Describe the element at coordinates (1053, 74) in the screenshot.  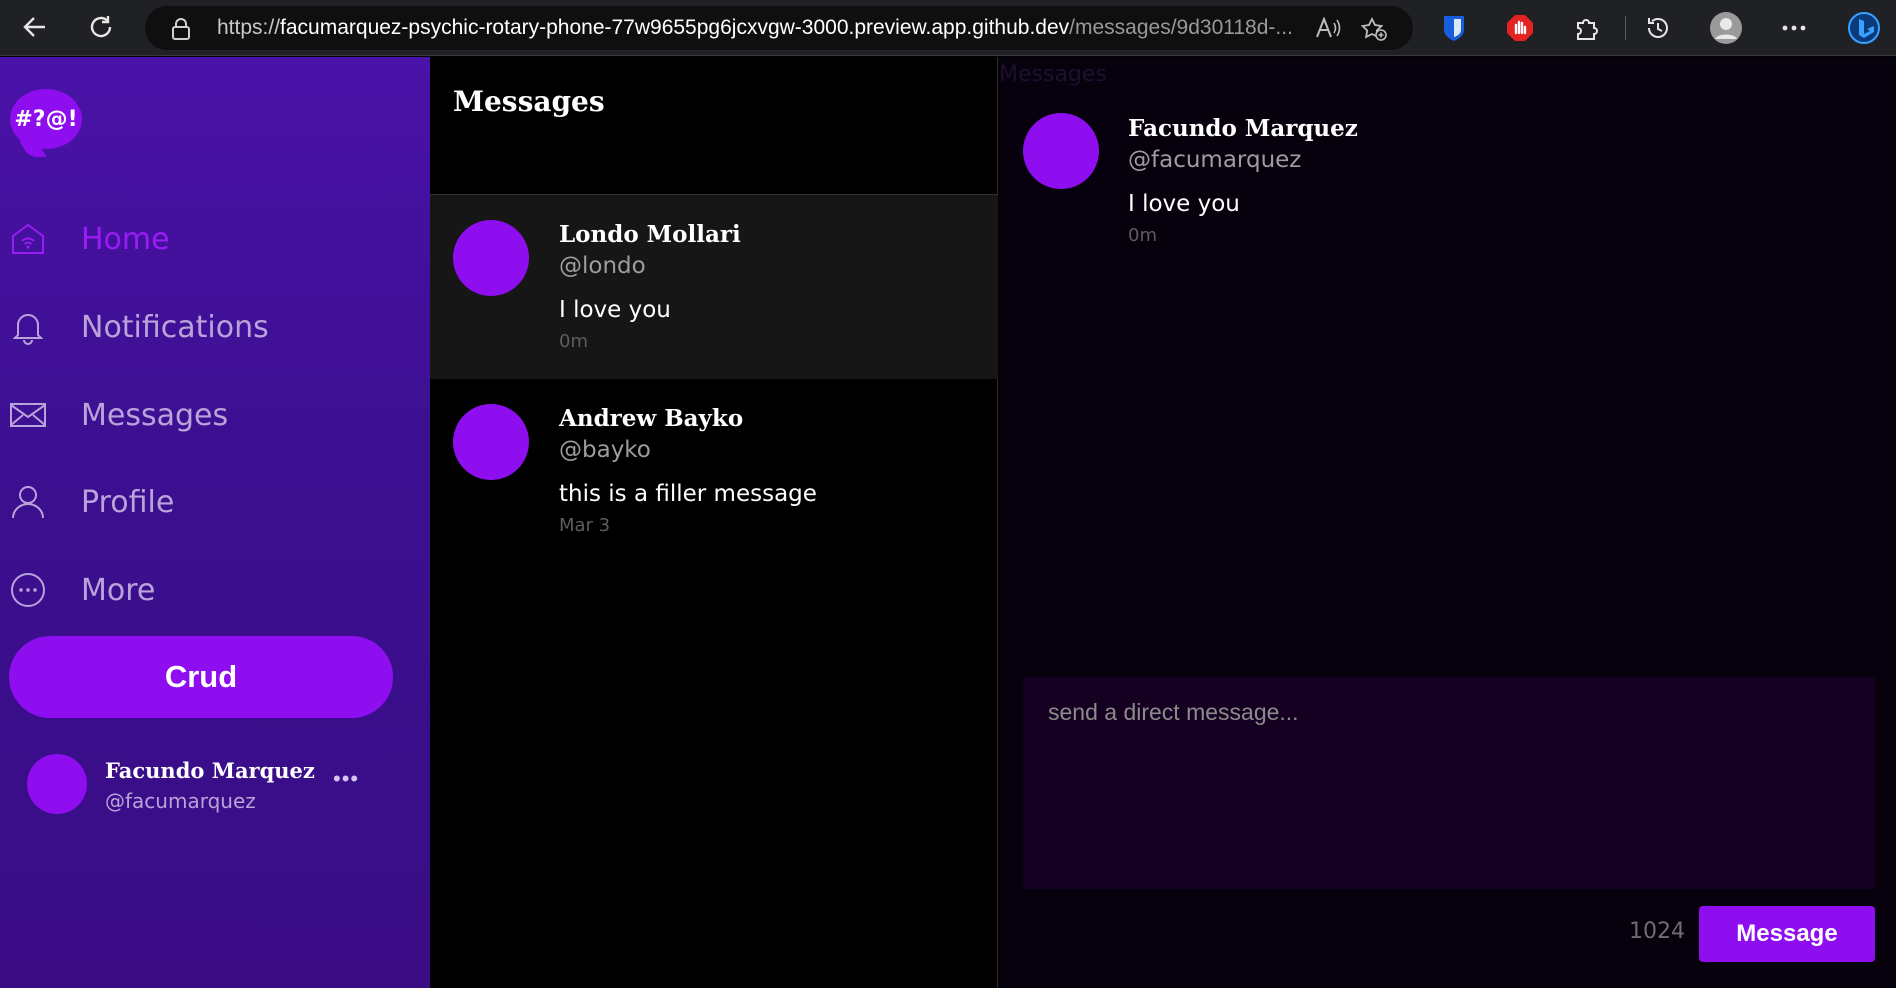
I see `thread-ghost-title: Messages` at that location.